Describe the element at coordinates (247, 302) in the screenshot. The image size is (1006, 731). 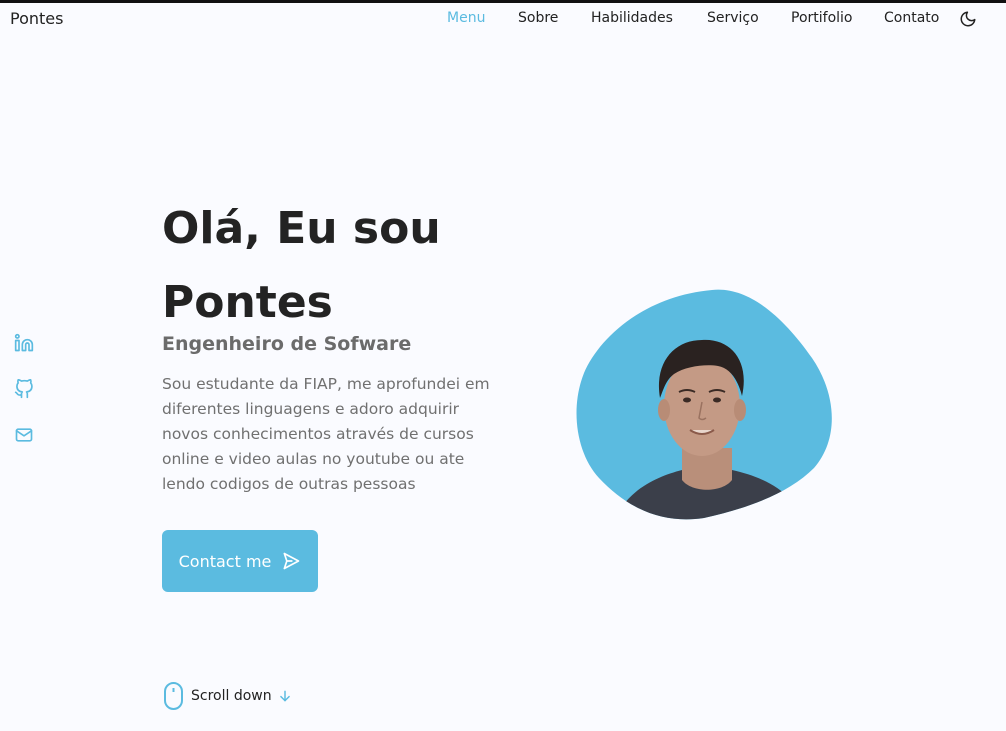
I see `hero-title-line2: Pontes` at that location.